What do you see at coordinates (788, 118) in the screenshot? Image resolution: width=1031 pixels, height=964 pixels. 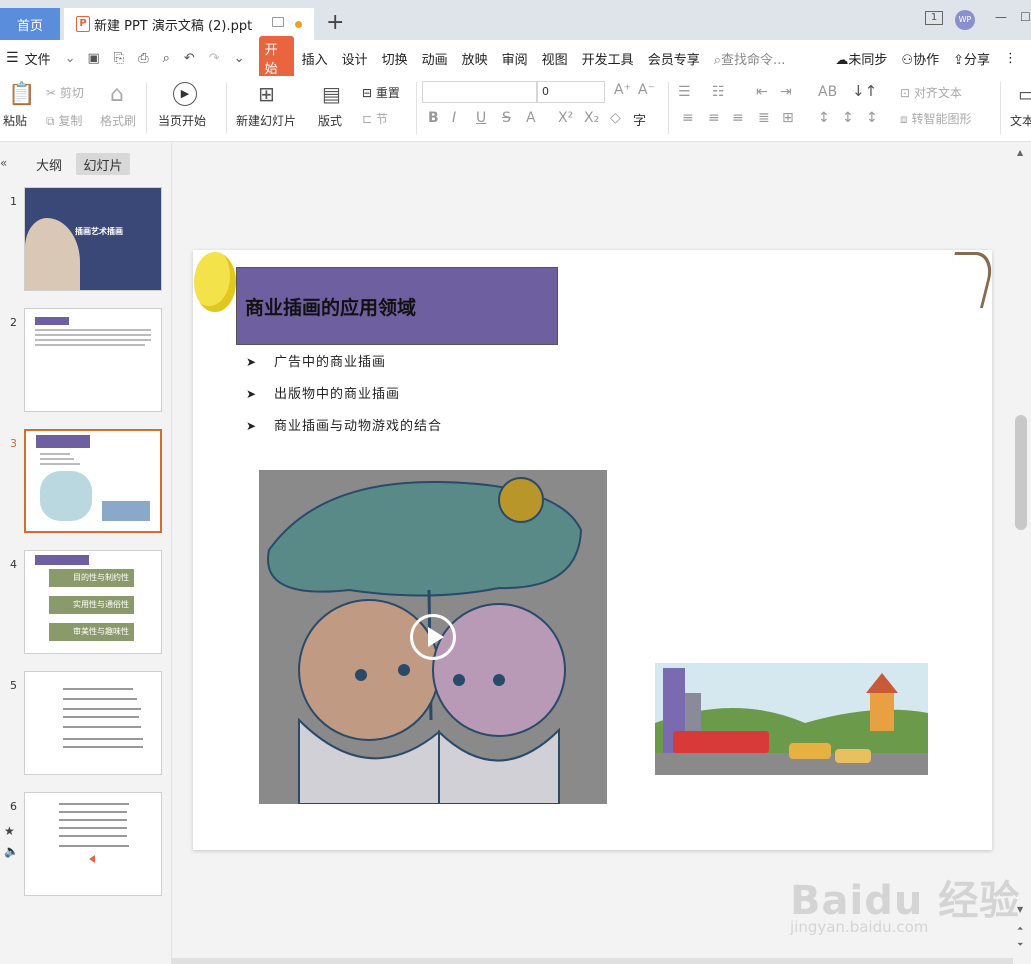 I see `distribute-icon: ⊞` at bounding box center [788, 118].